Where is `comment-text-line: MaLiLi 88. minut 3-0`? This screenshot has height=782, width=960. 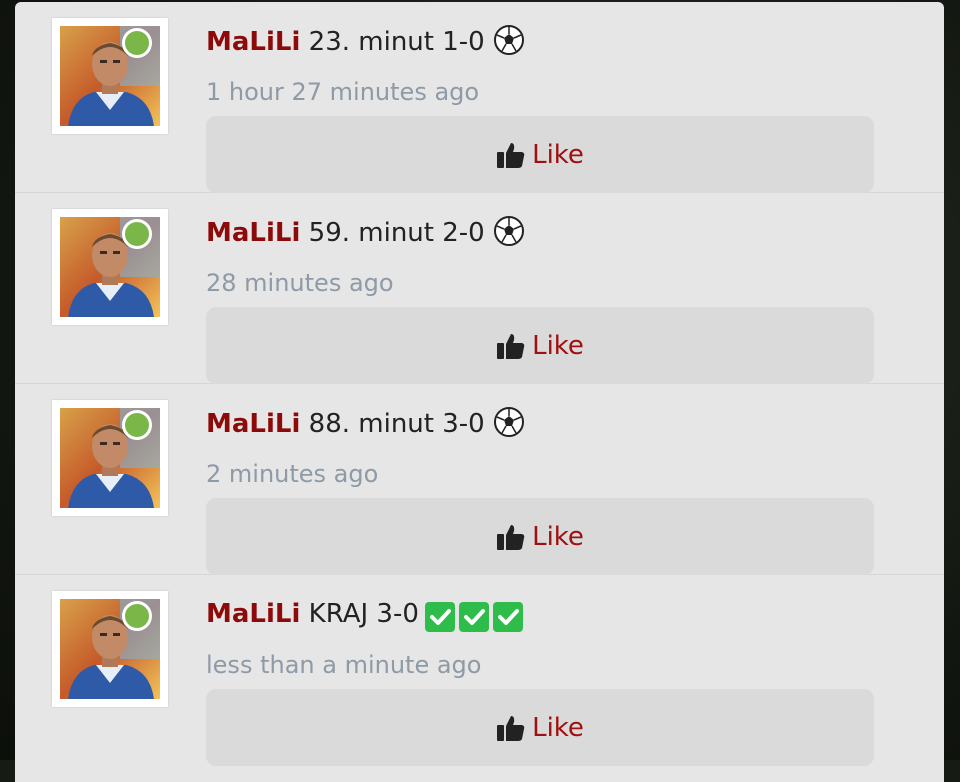
comment-text-line: MaLiLi 88. minut 3-0 is located at coordinates (365, 426).